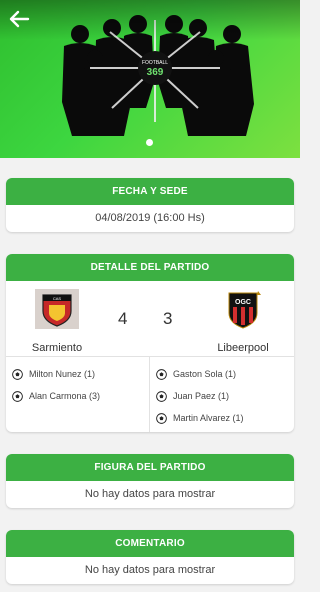  What do you see at coordinates (244, 310) in the screenshot?
I see `away-team-badge: OGC` at bounding box center [244, 310].